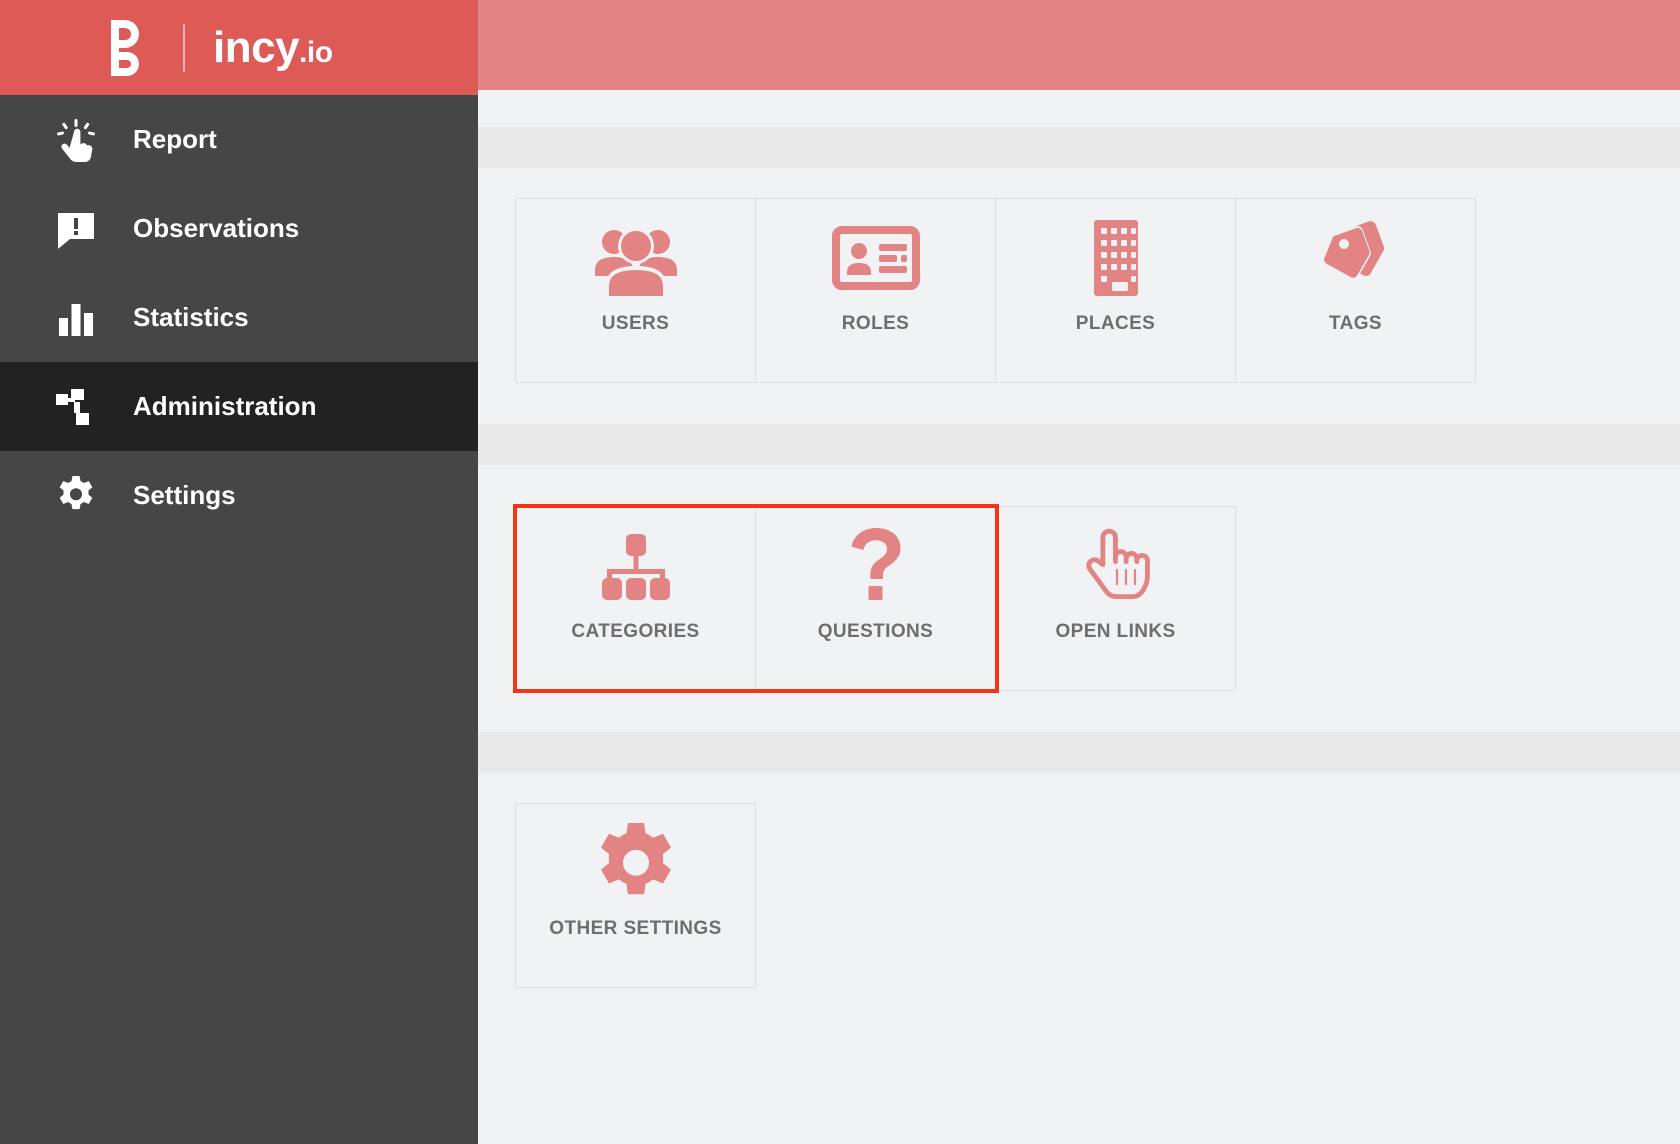 The image size is (1680, 1144). Describe the element at coordinates (1115, 631) in the screenshot. I see `tile-label: OPEN LINKS` at that location.